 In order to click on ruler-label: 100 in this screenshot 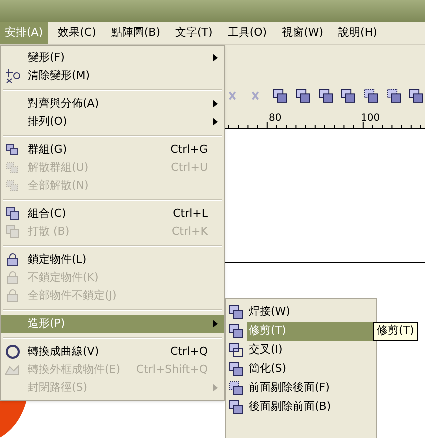, I will do `click(370, 119)`.